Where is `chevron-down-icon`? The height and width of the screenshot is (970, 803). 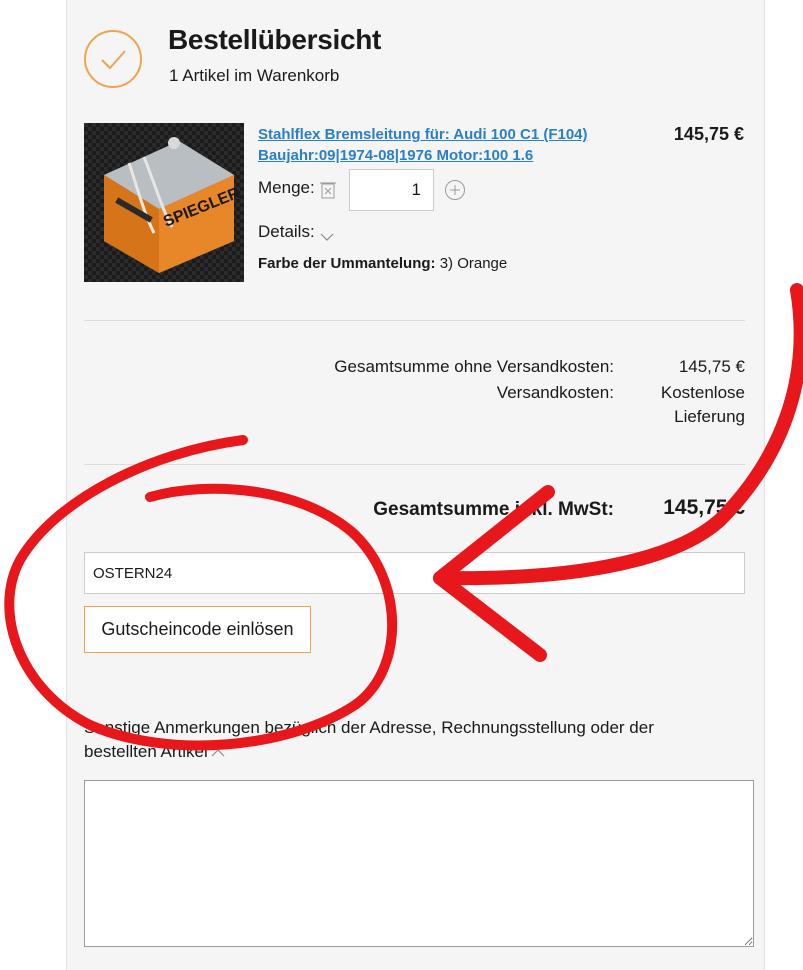
chevron-down-icon is located at coordinates (327, 238).